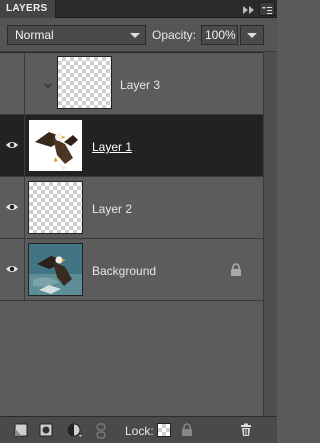 Image resolution: width=320 pixels, height=443 pixels. I want to click on layer-name: Background, so click(124, 271).